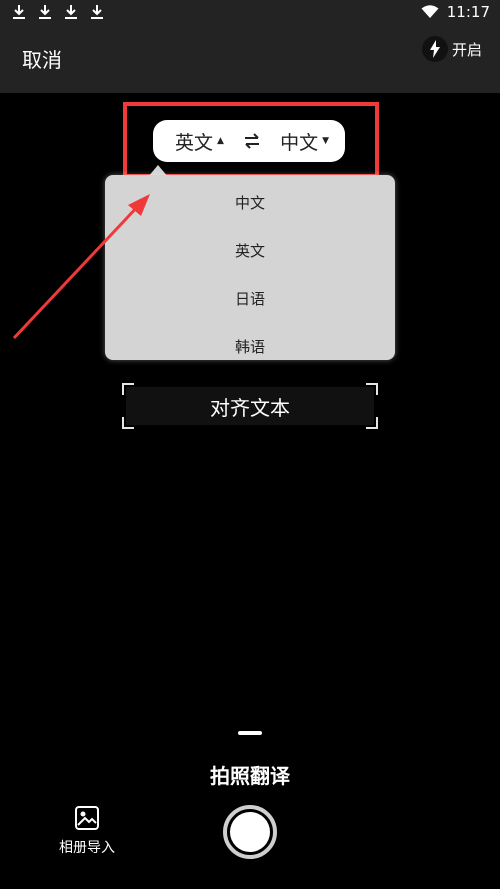  Describe the element at coordinates (325, 140) in the screenshot. I see `caret-down-icon: ▼` at that location.